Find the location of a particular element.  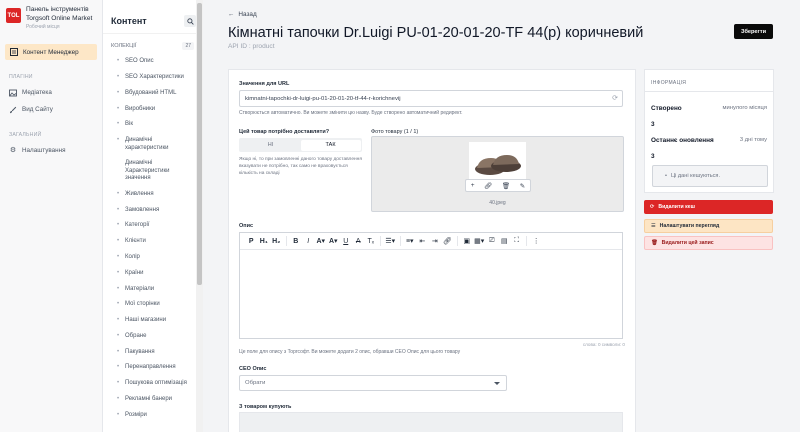

photo-tools: + 🔗︎ 🗑︎ ✎ is located at coordinates (498, 185).